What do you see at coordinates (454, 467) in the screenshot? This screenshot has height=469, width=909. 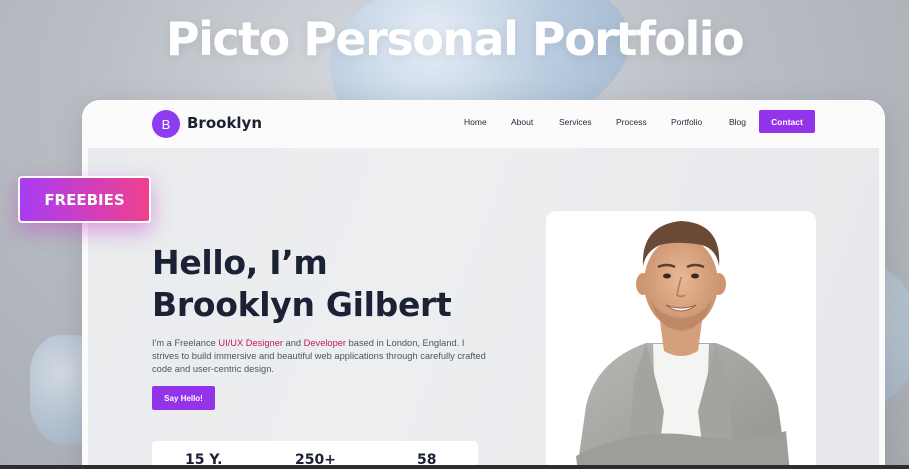 I see `bottom-edge` at bounding box center [454, 467].